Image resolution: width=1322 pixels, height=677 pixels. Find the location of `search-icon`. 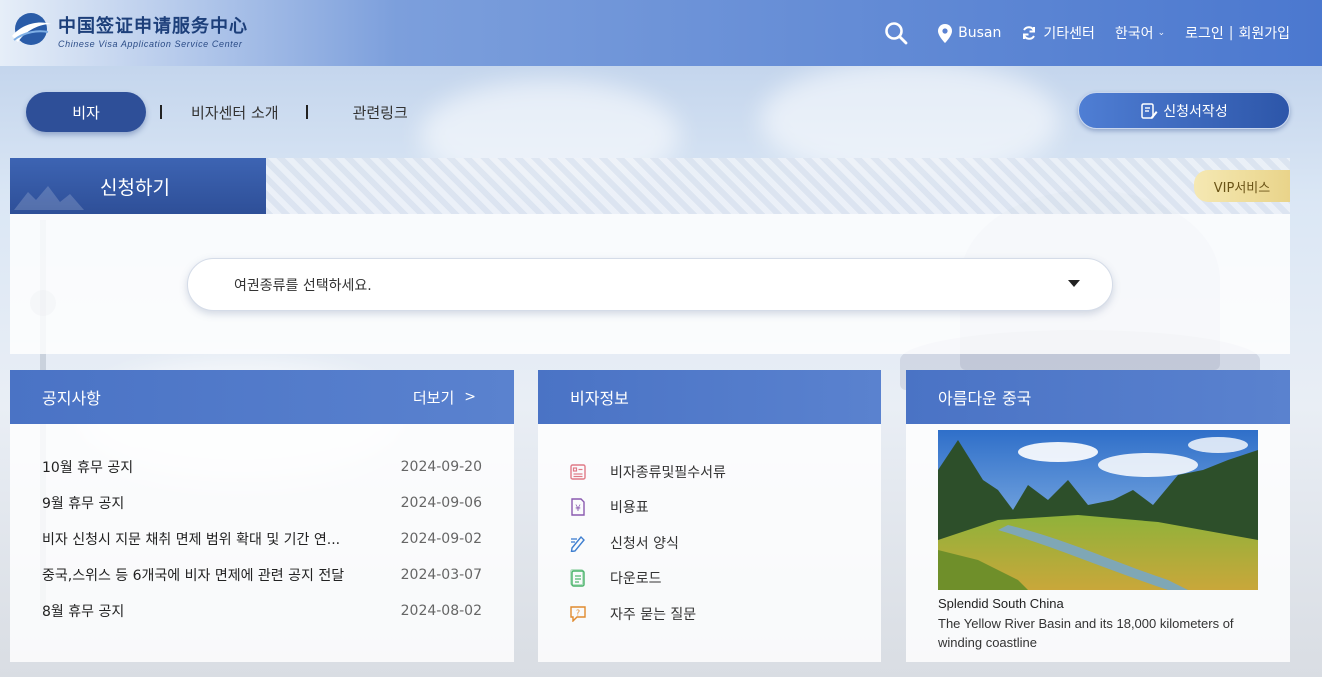

search-icon is located at coordinates (896, 33).